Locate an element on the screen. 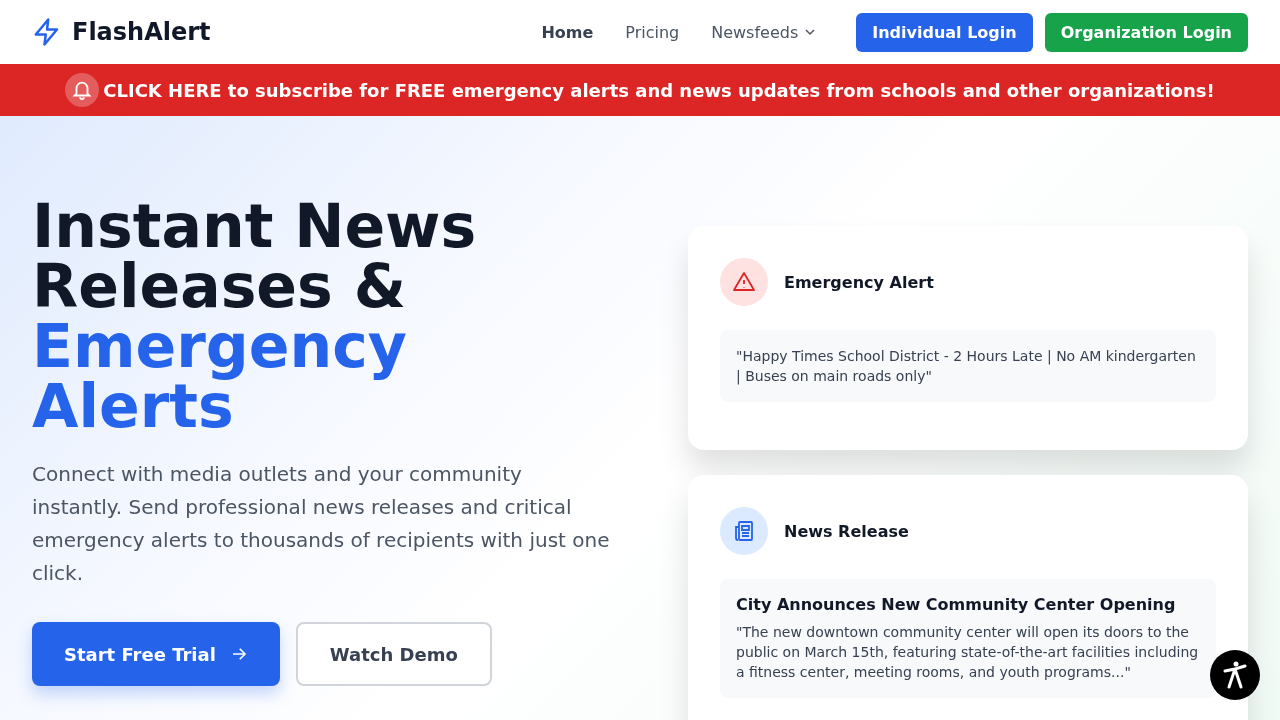  watch-demo-button: Watch Demo is located at coordinates (393, 654).